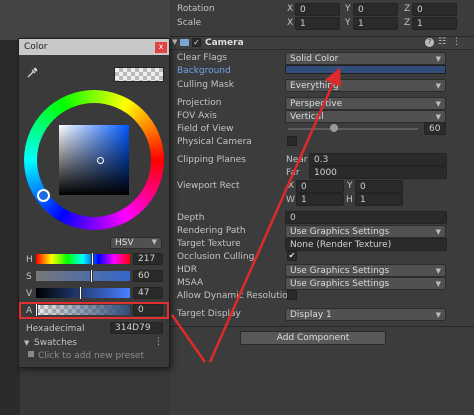  Describe the element at coordinates (188, 338) in the screenshot. I see `arrow-from-alpha` at that location.